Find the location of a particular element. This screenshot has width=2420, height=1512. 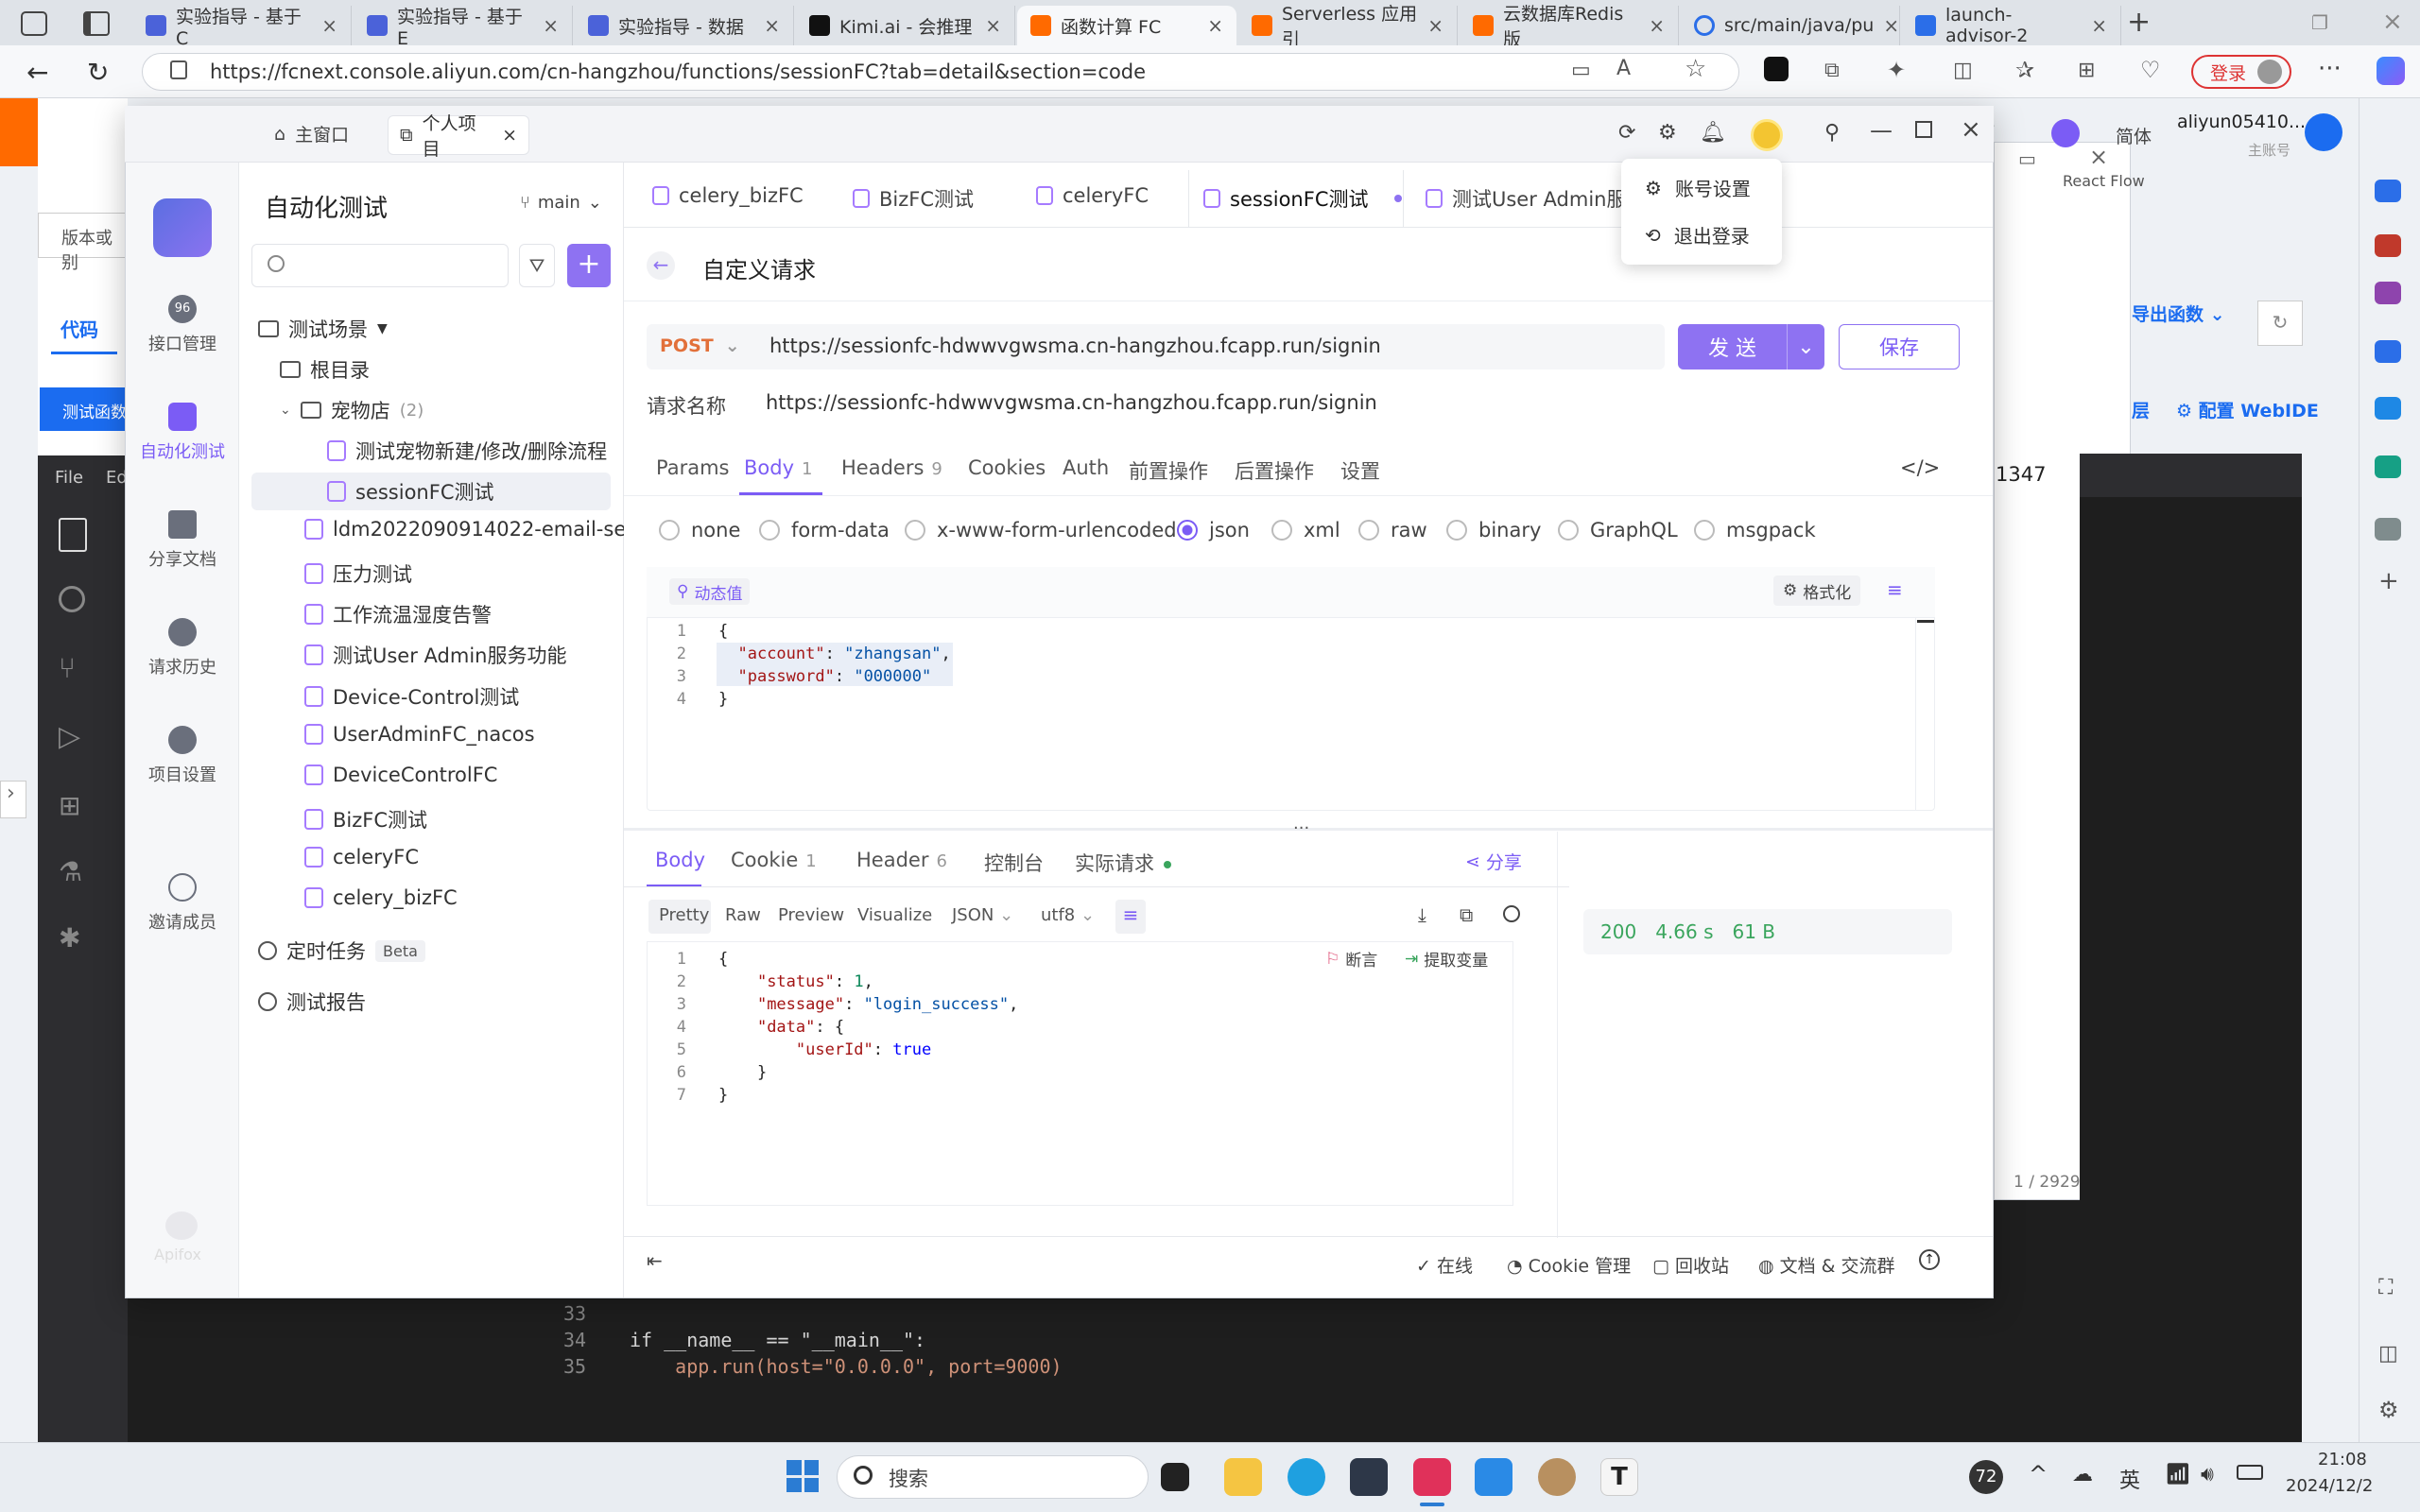

new-tab-icon: + is located at coordinates (2139, 22).